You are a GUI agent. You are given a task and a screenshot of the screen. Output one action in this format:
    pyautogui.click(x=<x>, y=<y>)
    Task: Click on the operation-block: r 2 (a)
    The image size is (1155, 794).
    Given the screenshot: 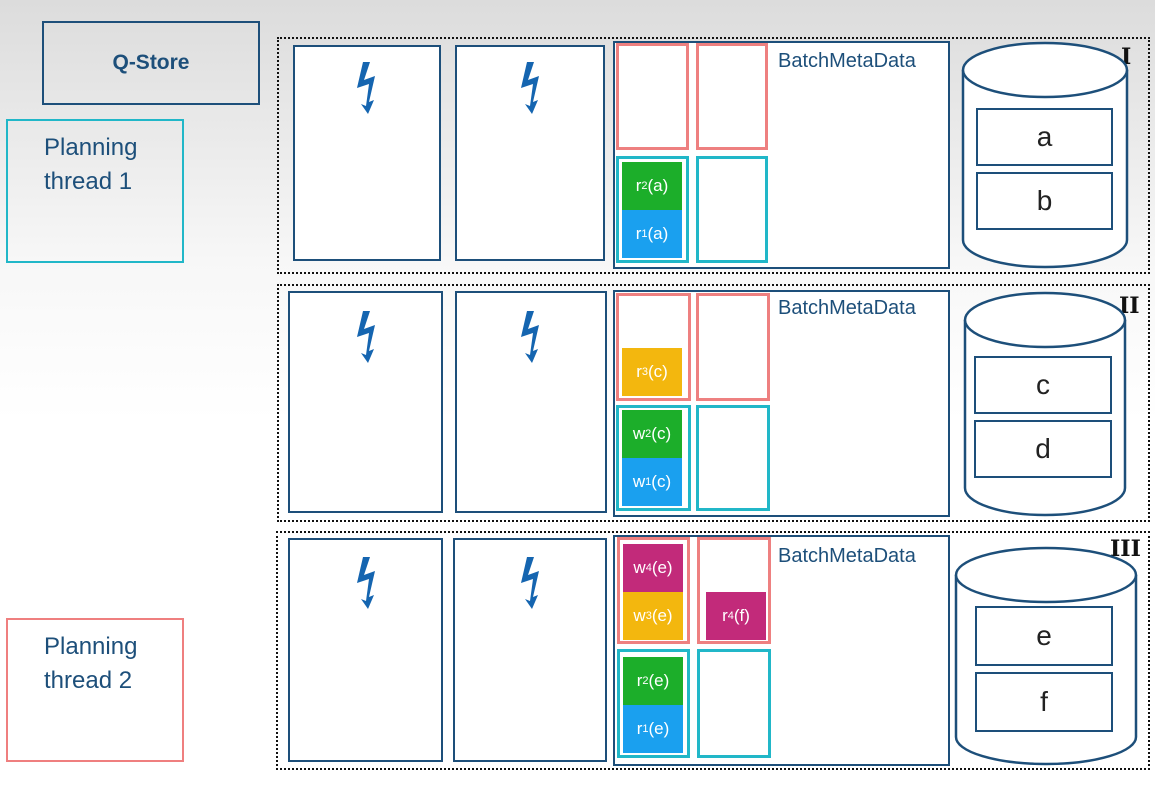 What is the action you would take?
    pyautogui.click(x=652, y=186)
    